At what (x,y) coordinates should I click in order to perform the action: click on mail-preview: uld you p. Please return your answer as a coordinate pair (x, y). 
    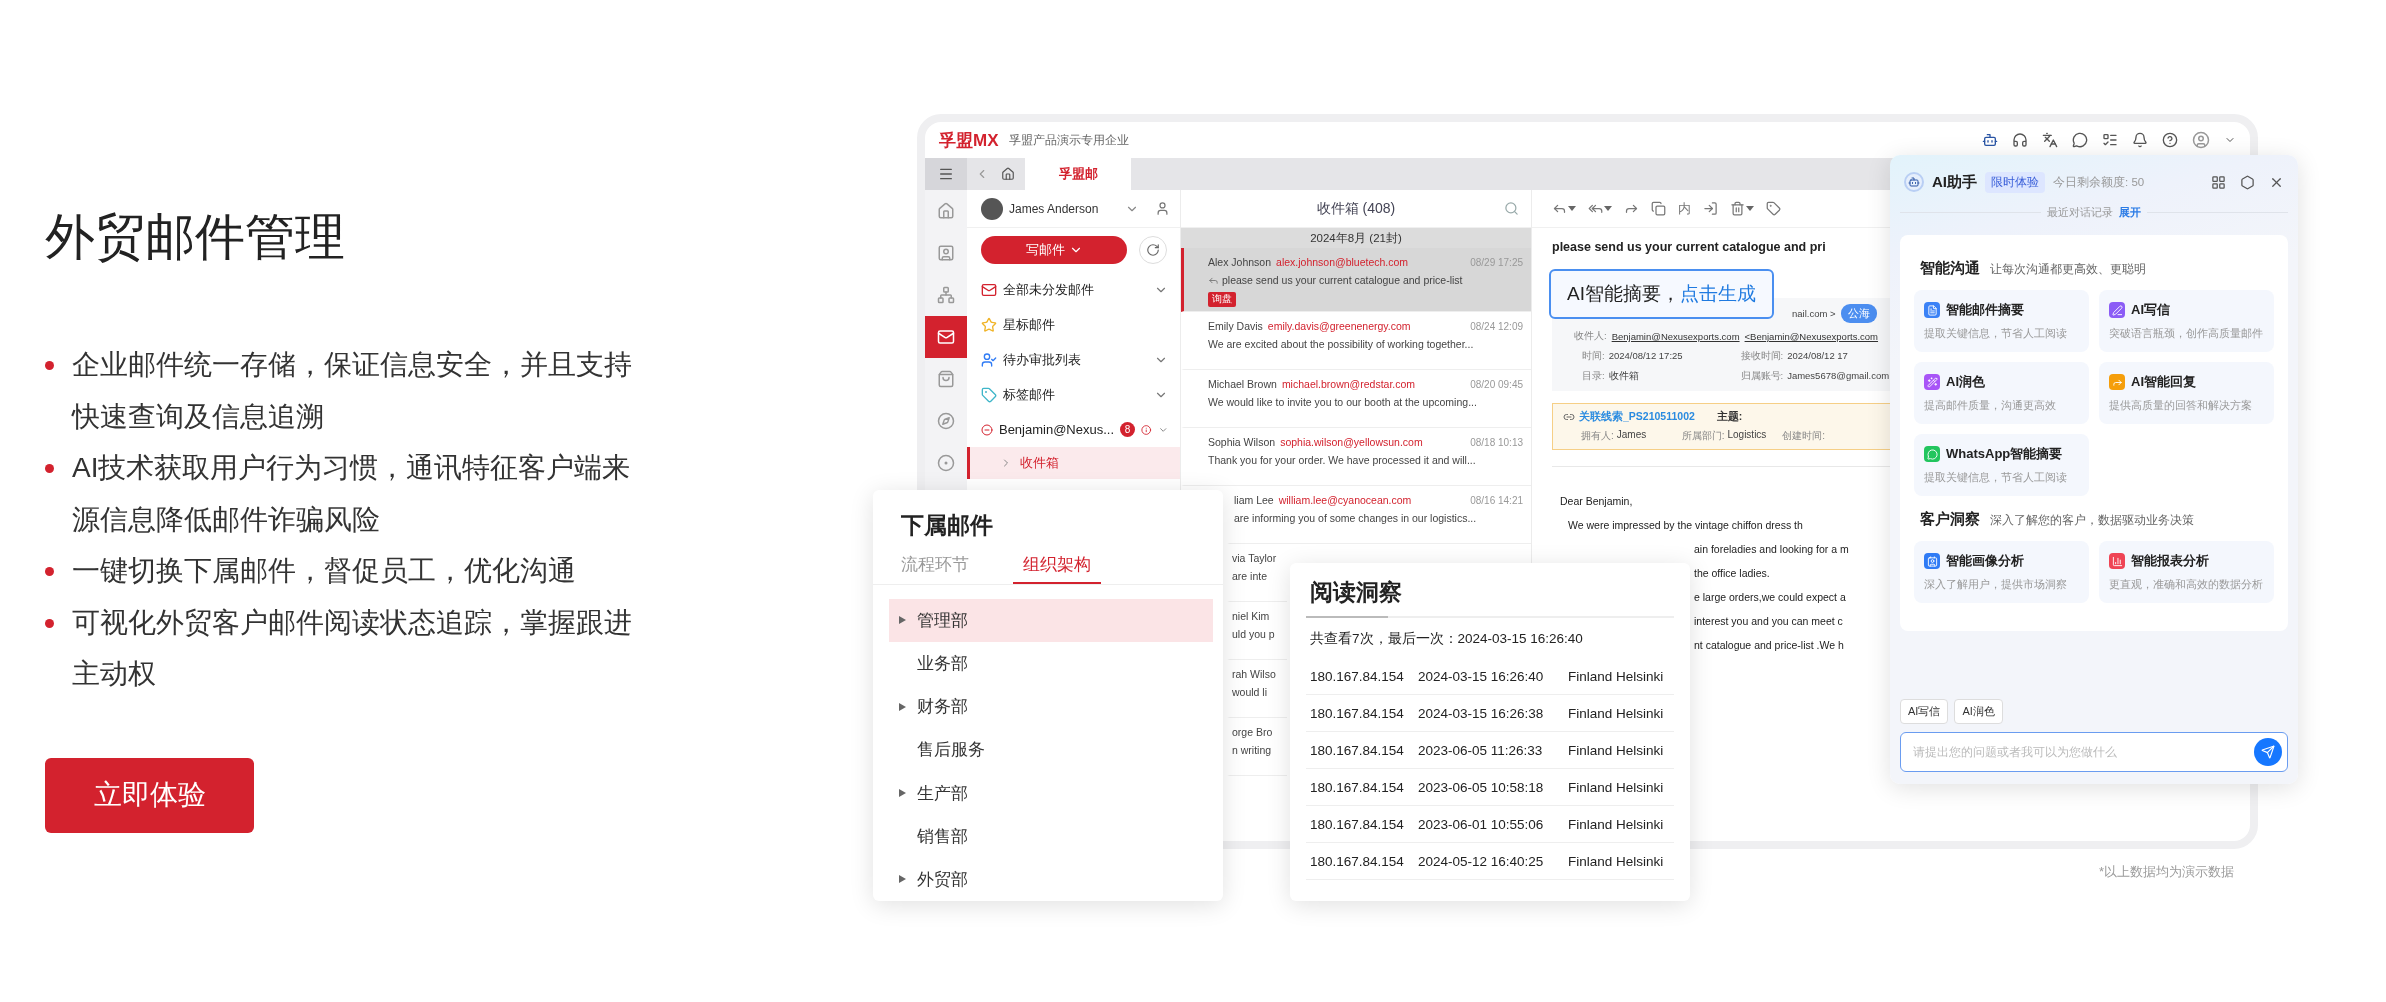
    Looking at the image, I should click on (1253, 634).